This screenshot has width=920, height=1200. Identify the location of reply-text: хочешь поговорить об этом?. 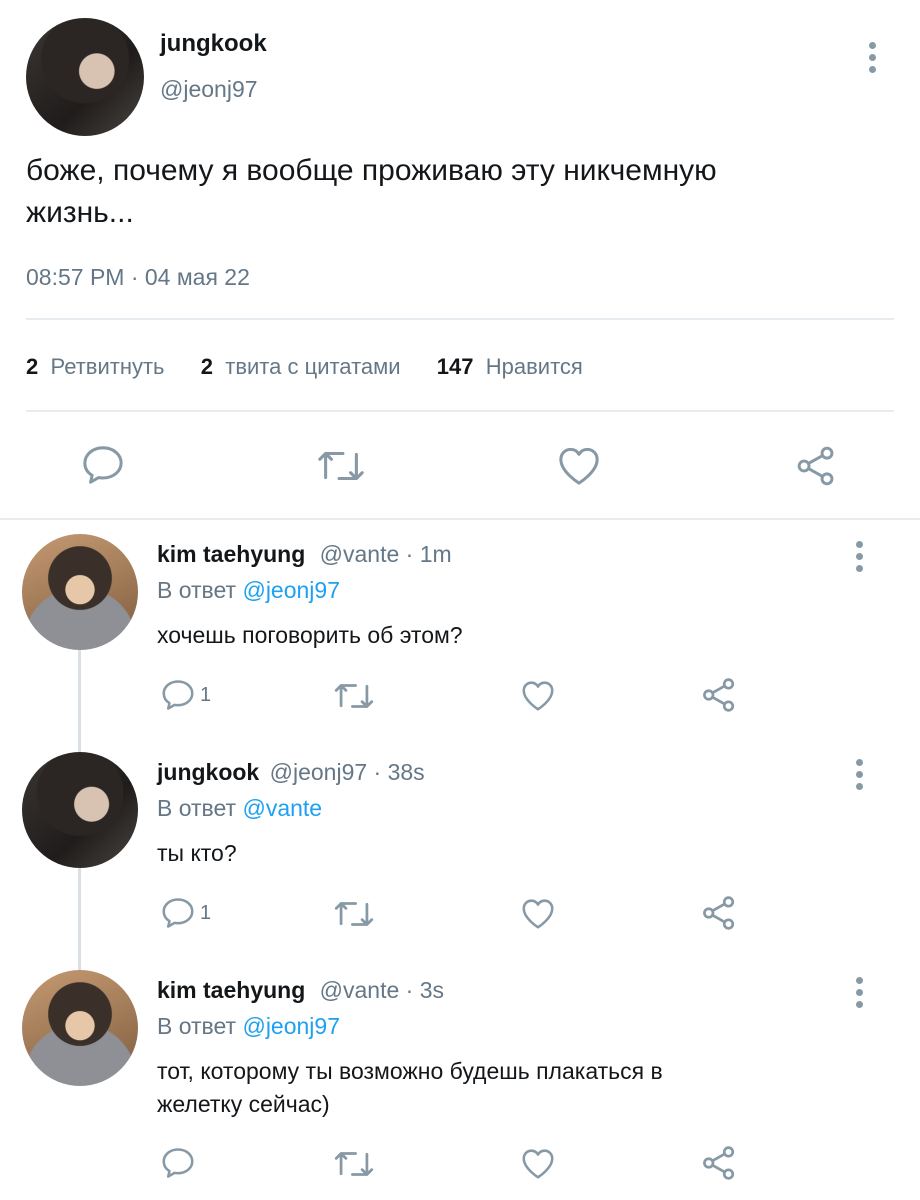
(310, 635).